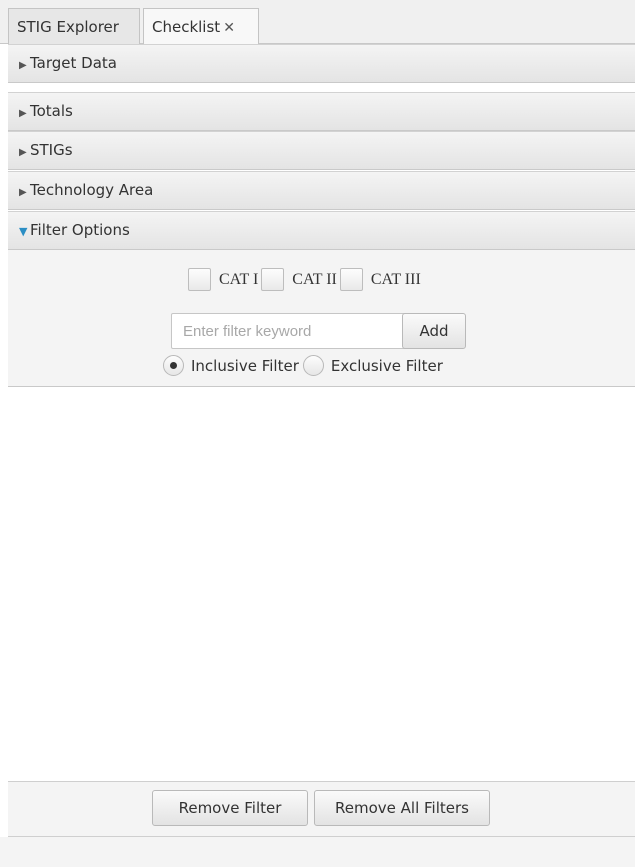 Image resolution: width=635 pixels, height=867 pixels. I want to click on filter-keyword-input, so click(289, 331).